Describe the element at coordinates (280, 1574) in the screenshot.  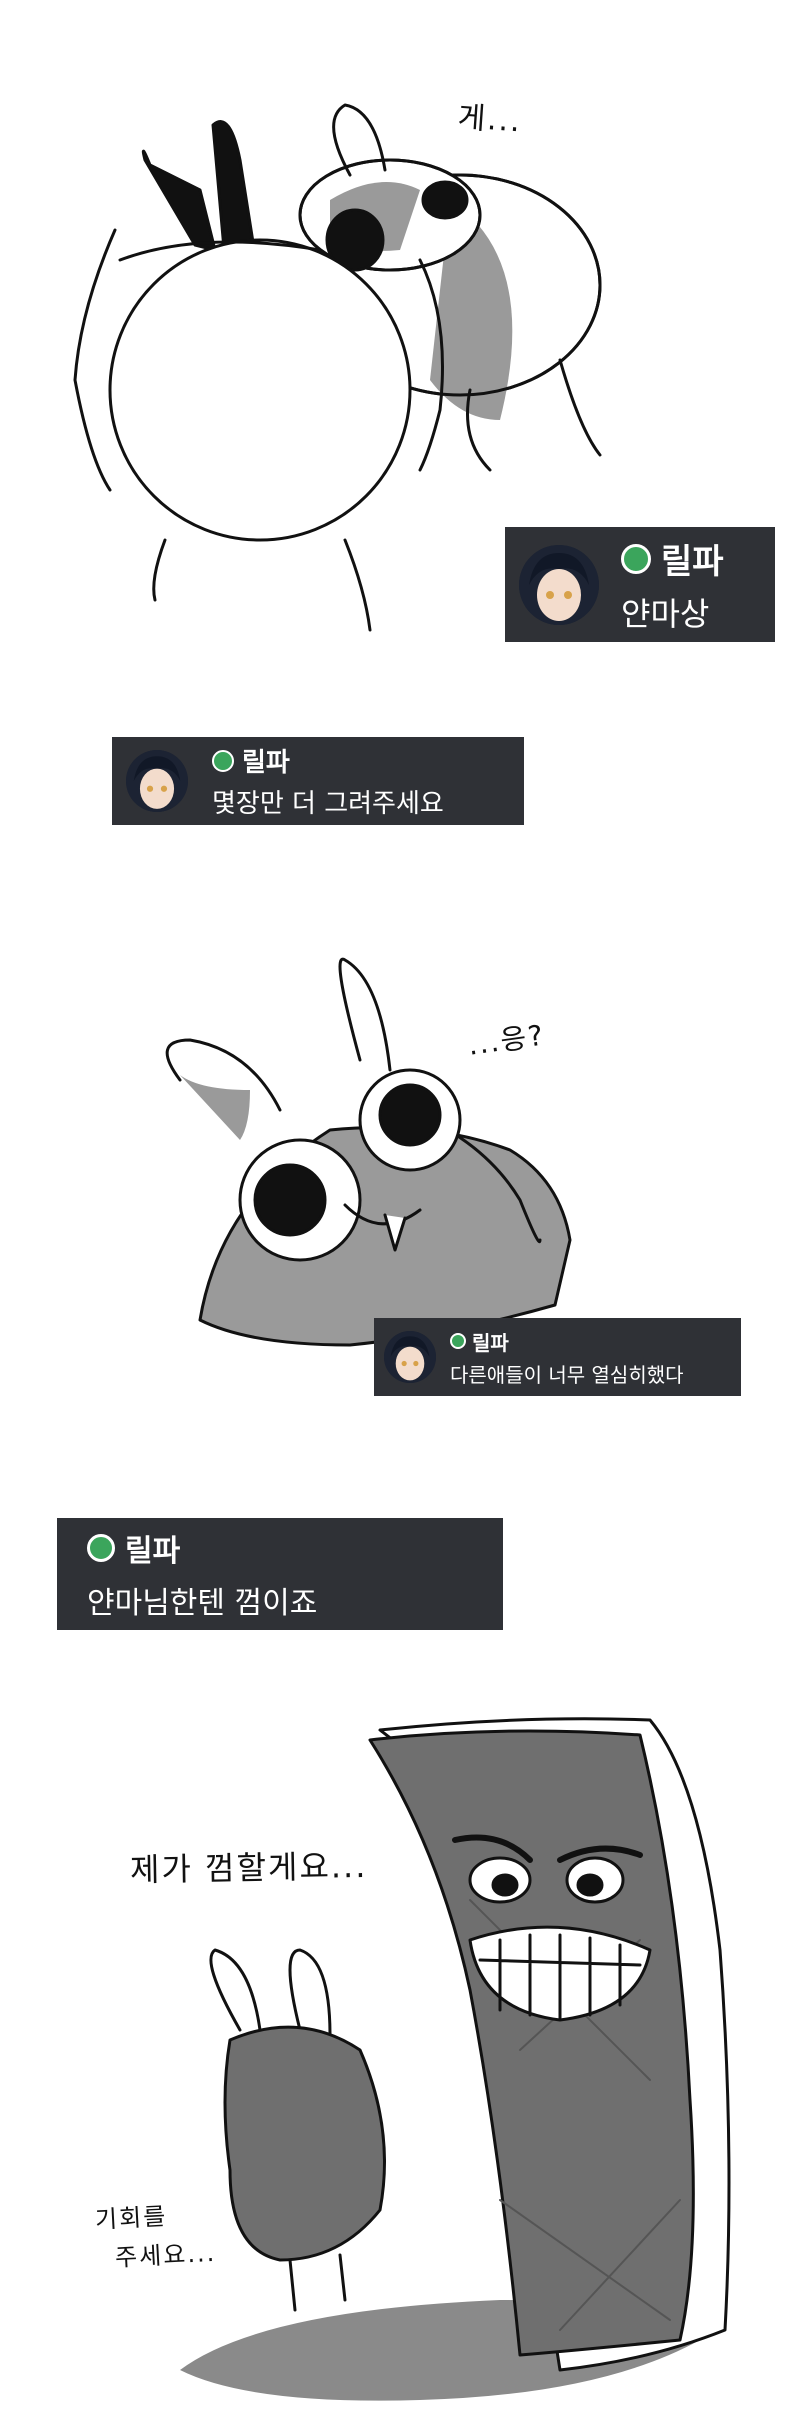
I see `chat-message-card: 릴파 얀마님한텐 껌이죠` at that location.